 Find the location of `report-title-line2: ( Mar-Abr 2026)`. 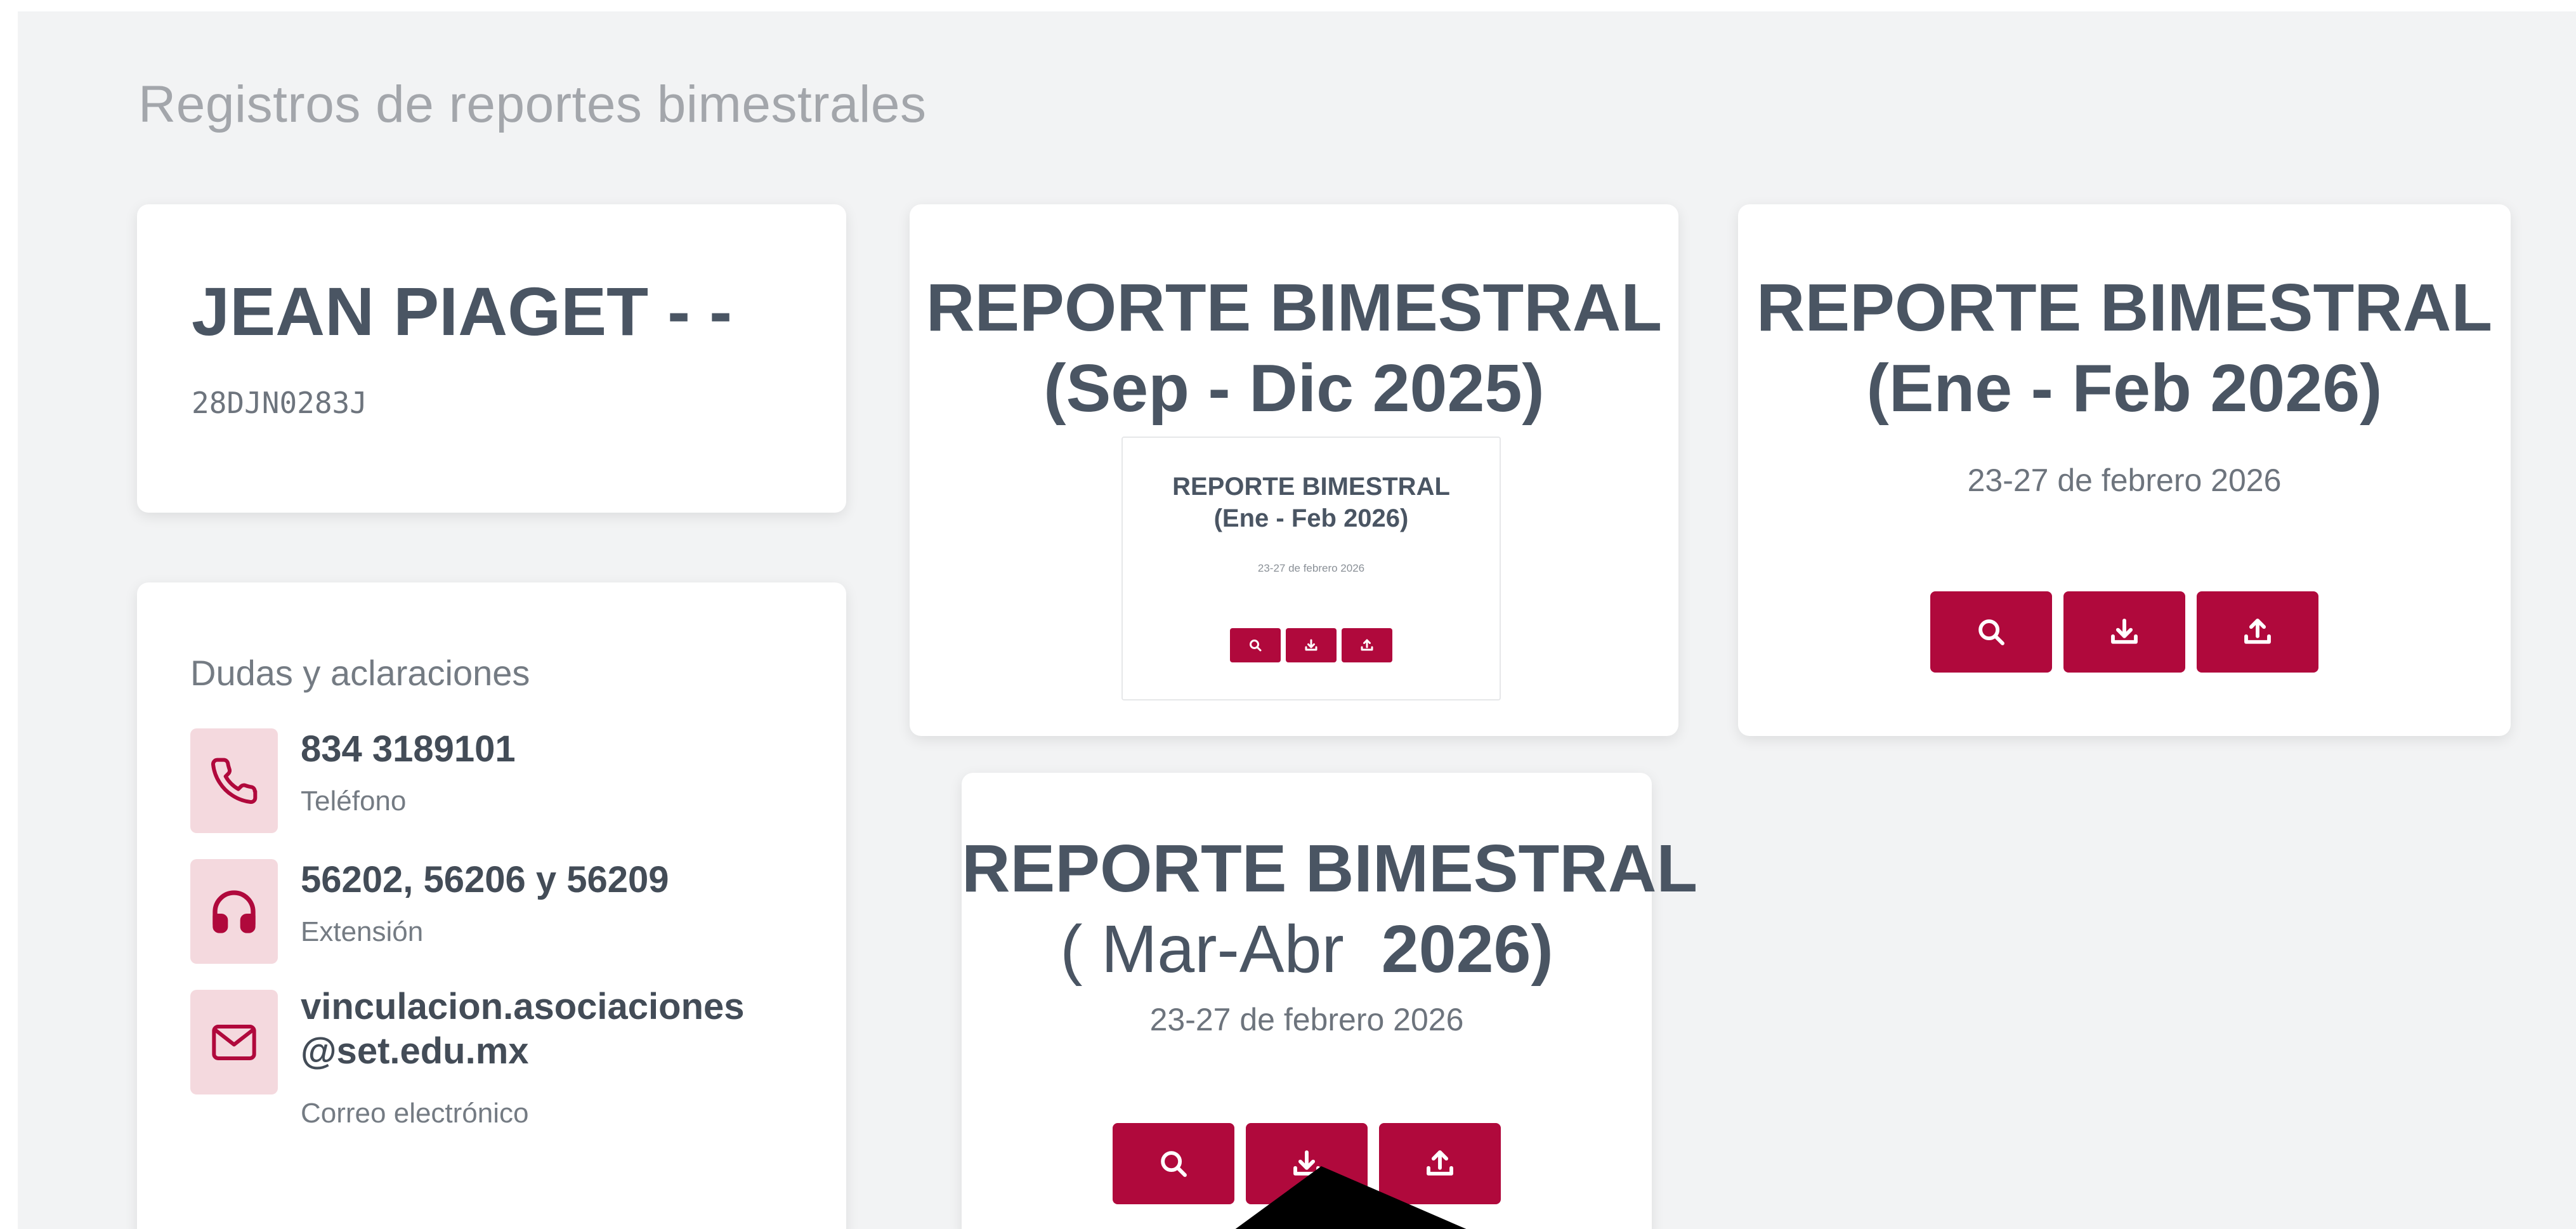

report-title-line2: ( Mar-Abr 2026) is located at coordinates (1307, 950).